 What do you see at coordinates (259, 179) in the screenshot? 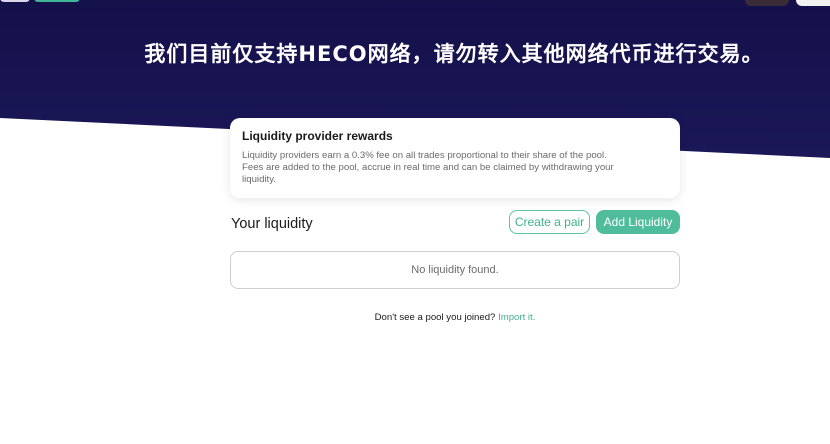
I see `rewards-line: liquidity.` at bounding box center [259, 179].